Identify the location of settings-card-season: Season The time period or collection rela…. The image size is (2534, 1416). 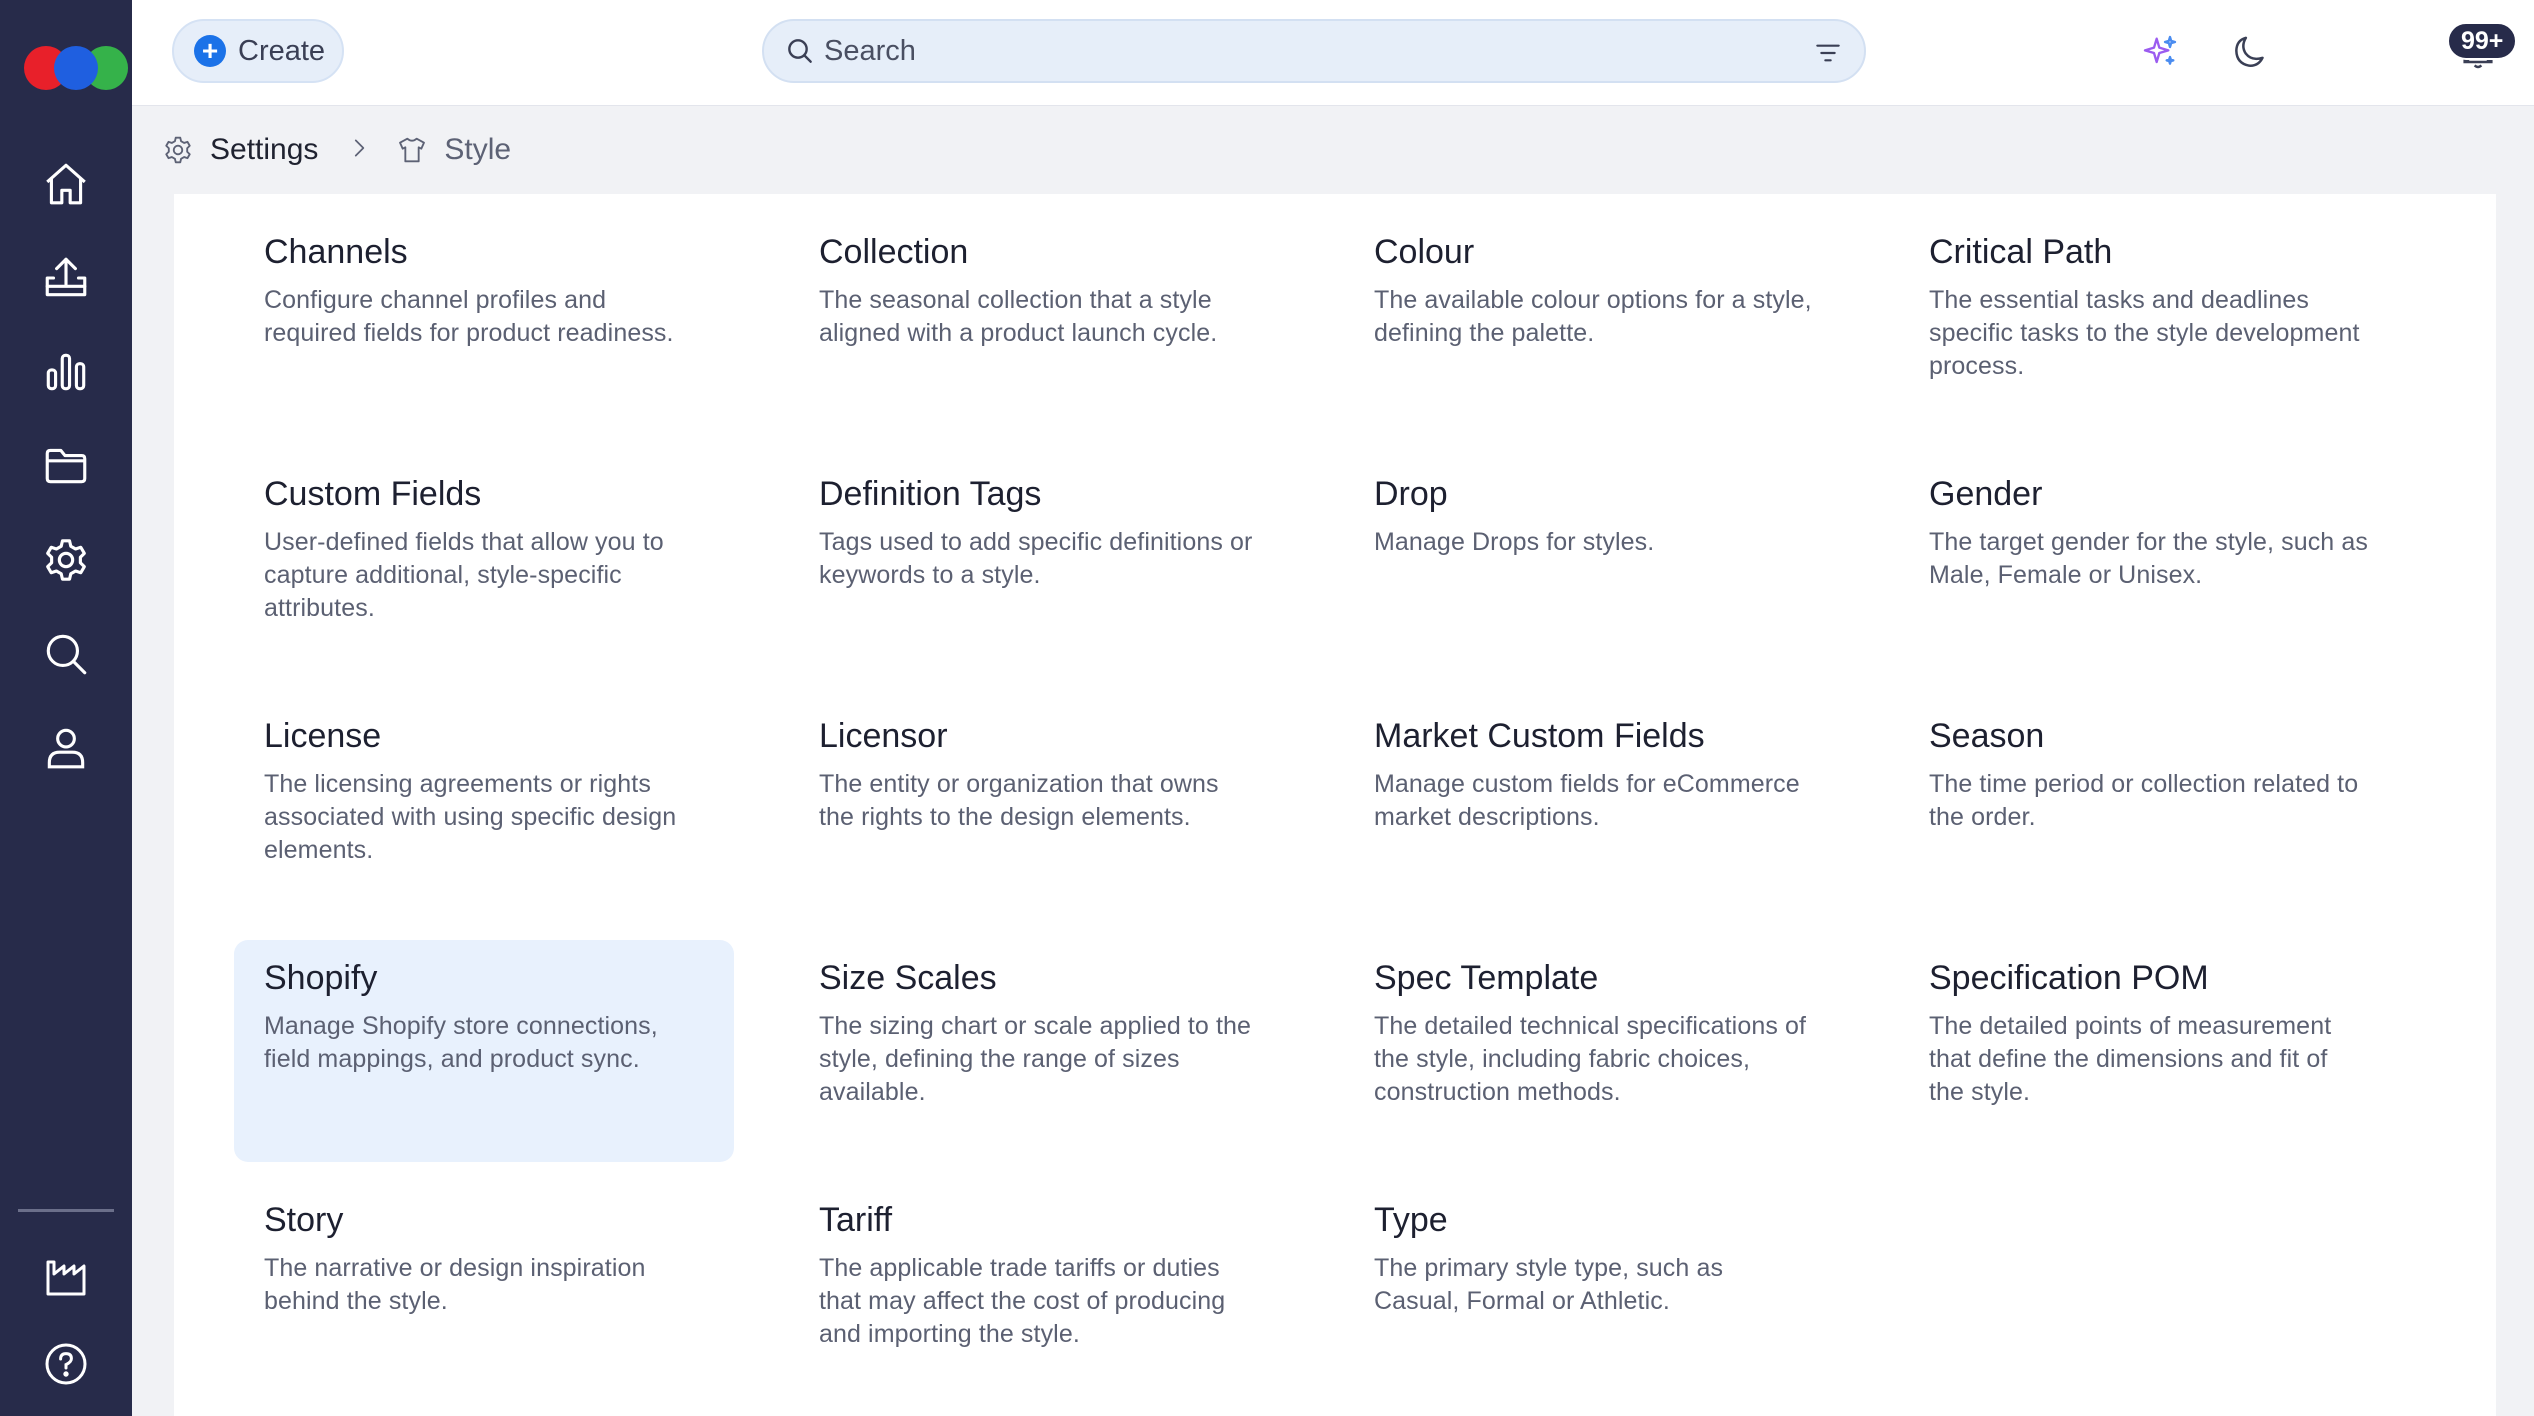
(2149, 809).